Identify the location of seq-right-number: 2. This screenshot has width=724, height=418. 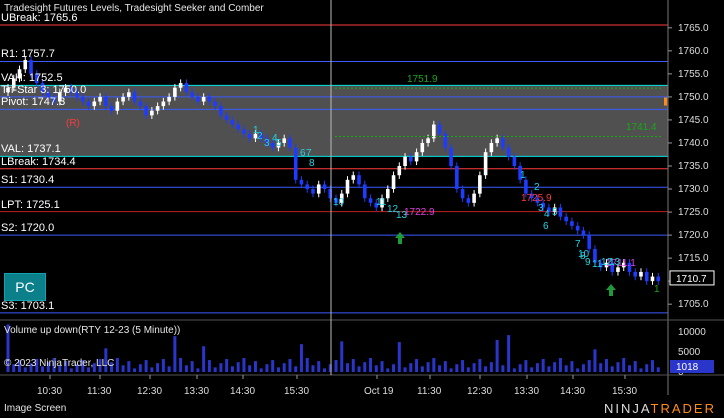
(537, 187).